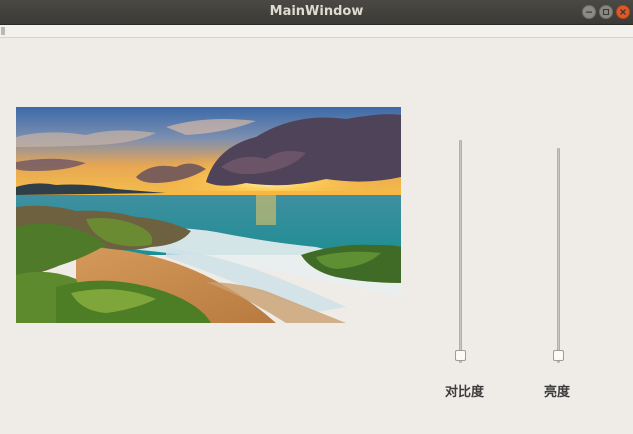 The height and width of the screenshot is (434, 633). What do you see at coordinates (558, 355) in the screenshot?
I see `brightness-slider-handle` at bounding box center [558, 355].